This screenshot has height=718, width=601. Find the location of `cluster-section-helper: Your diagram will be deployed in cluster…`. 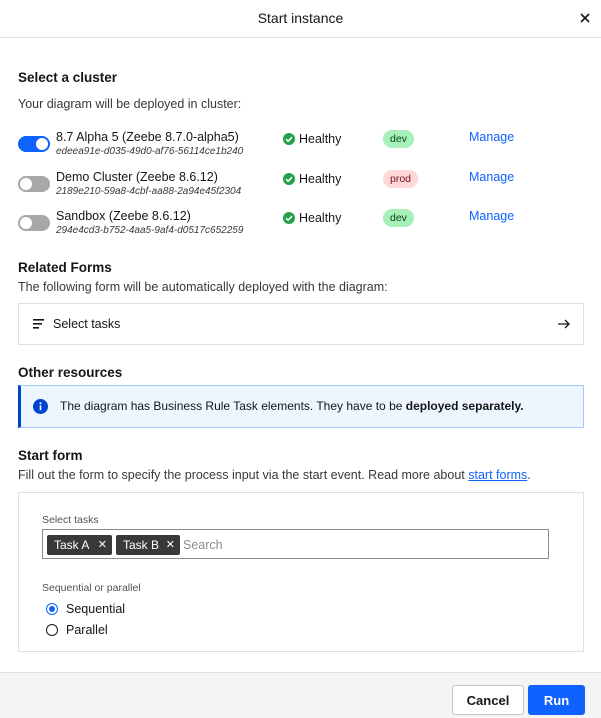

cluster-section-helper: Your diagram will be deployed in cluster… is located at coordinates (130, 104).